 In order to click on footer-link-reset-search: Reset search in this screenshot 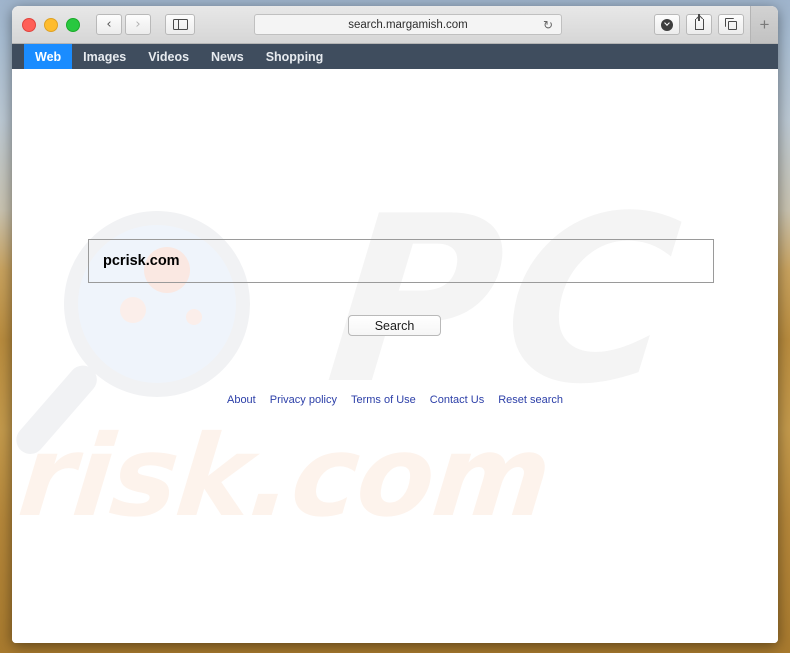, I will do `click(530, 400)`.